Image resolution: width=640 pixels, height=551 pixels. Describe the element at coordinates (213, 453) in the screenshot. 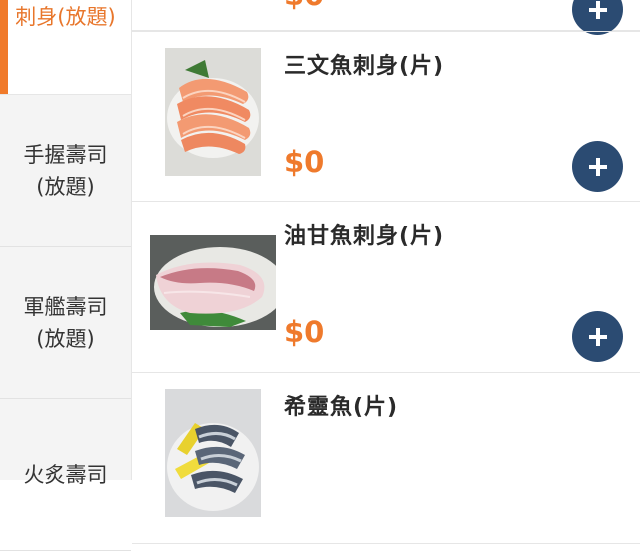

I see `herring-image` at that location.